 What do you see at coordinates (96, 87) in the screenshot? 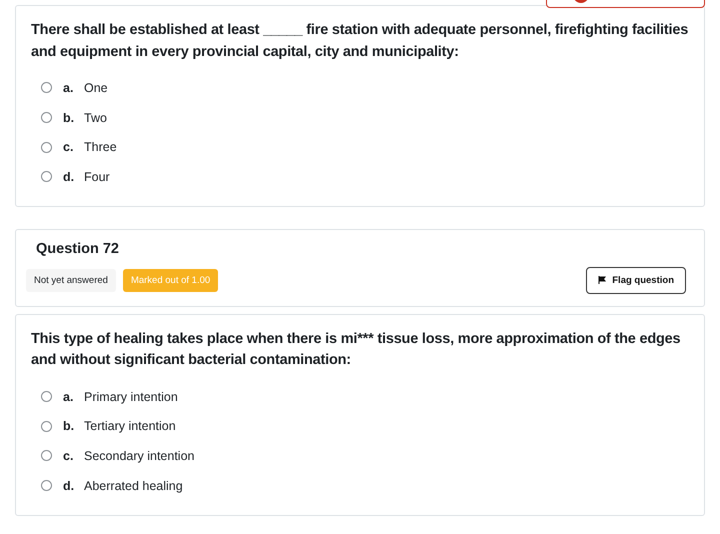
I see `option-label: One` at bounding box center [96, 87].